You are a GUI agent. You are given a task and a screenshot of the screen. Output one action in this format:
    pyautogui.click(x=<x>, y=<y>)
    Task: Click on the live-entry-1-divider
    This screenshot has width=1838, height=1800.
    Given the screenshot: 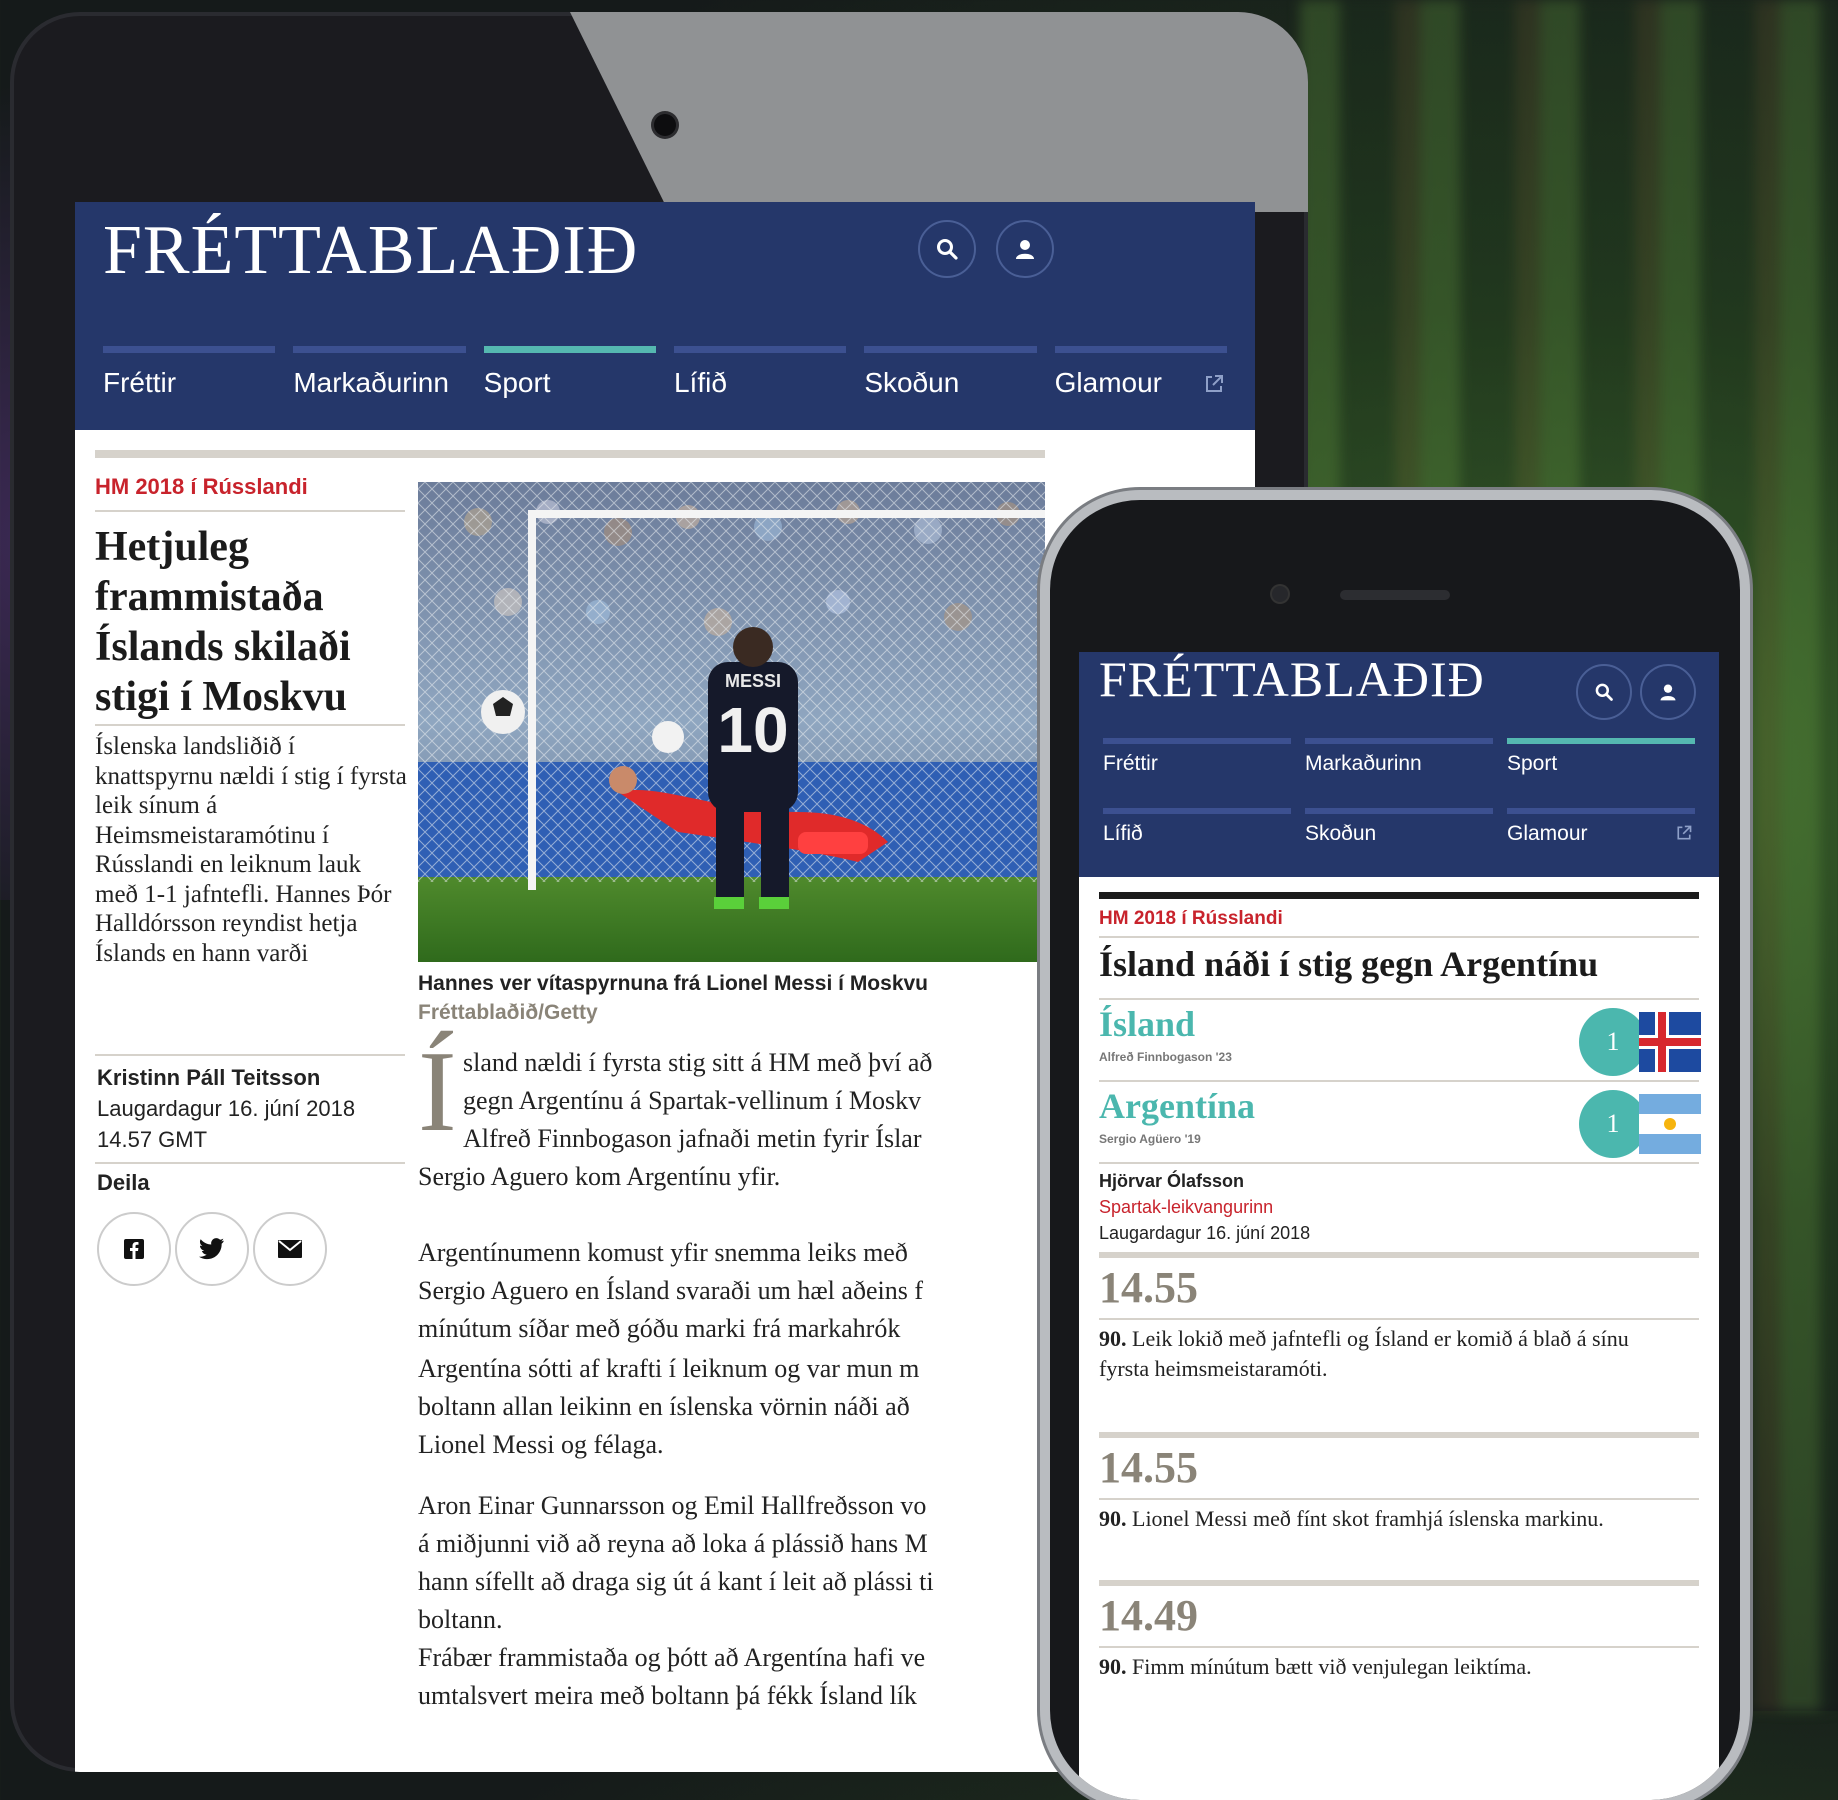 What is the action you would take?
    pyautogui.click(x=1399, y=1319)
    